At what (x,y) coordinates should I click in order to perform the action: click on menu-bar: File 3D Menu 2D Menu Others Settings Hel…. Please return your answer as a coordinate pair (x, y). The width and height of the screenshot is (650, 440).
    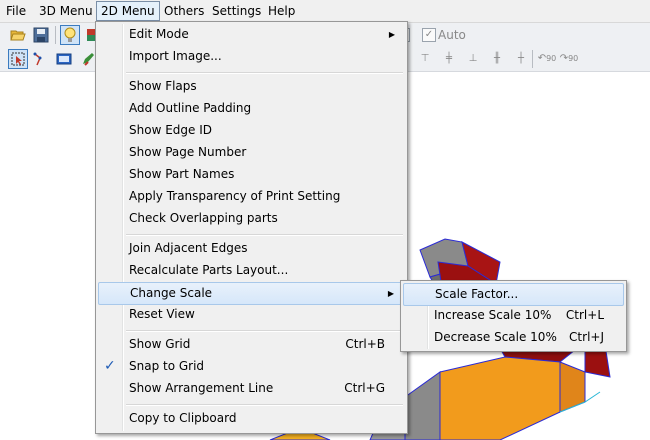
    Looking at the image, I should click on (325, 11).